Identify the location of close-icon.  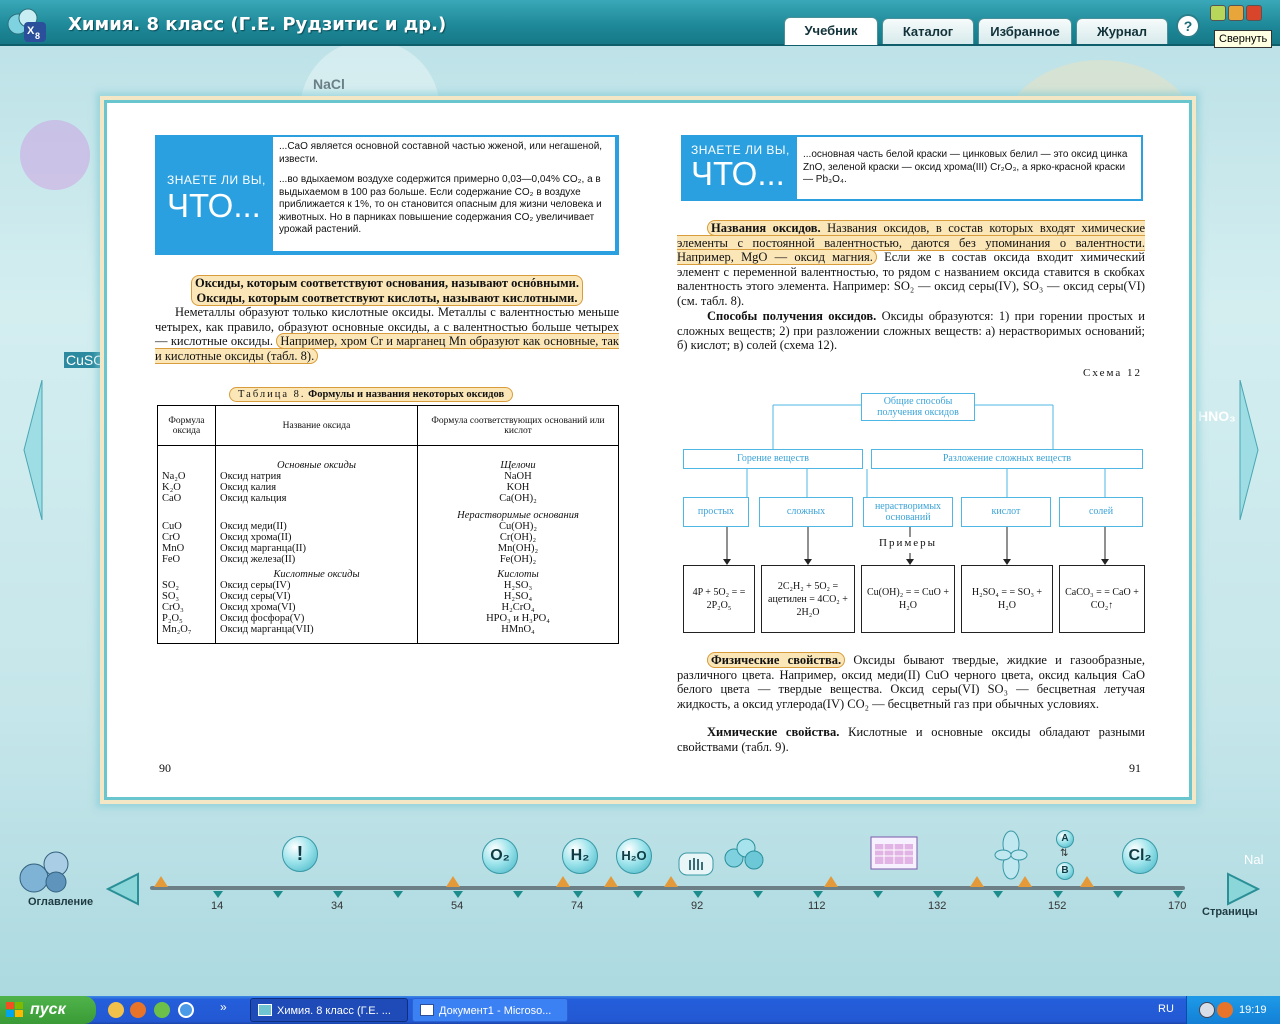
(1254, 13).